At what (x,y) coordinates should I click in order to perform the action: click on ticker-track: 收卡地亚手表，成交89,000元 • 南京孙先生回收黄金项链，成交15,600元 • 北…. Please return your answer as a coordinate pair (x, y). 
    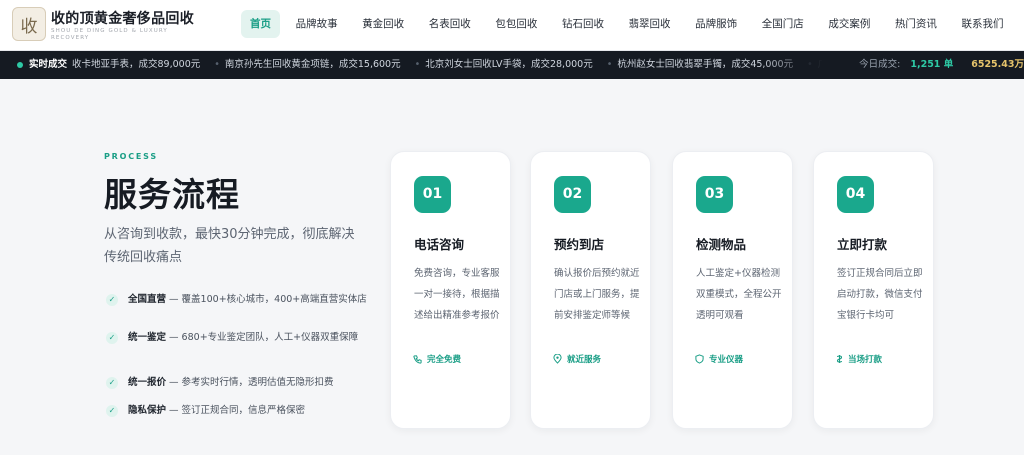
    Looking at the image, I should click on (447, 65).